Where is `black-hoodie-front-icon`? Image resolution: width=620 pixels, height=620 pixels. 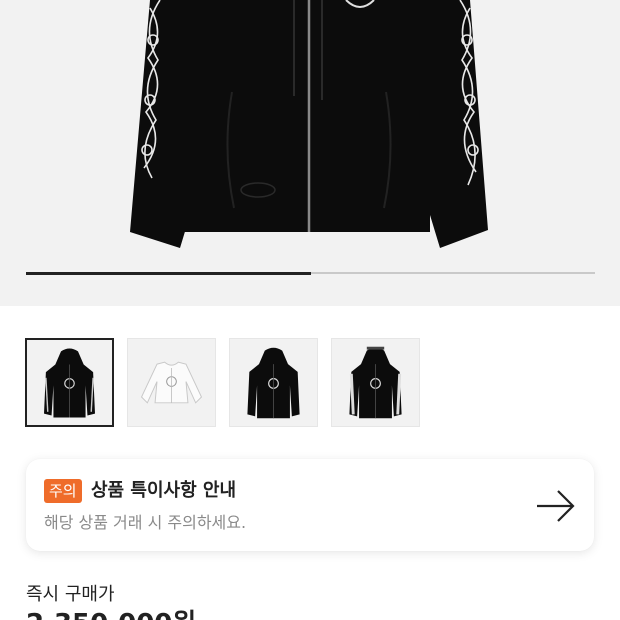 black-hoodie-front-icon is located at coordinates (69, 383).